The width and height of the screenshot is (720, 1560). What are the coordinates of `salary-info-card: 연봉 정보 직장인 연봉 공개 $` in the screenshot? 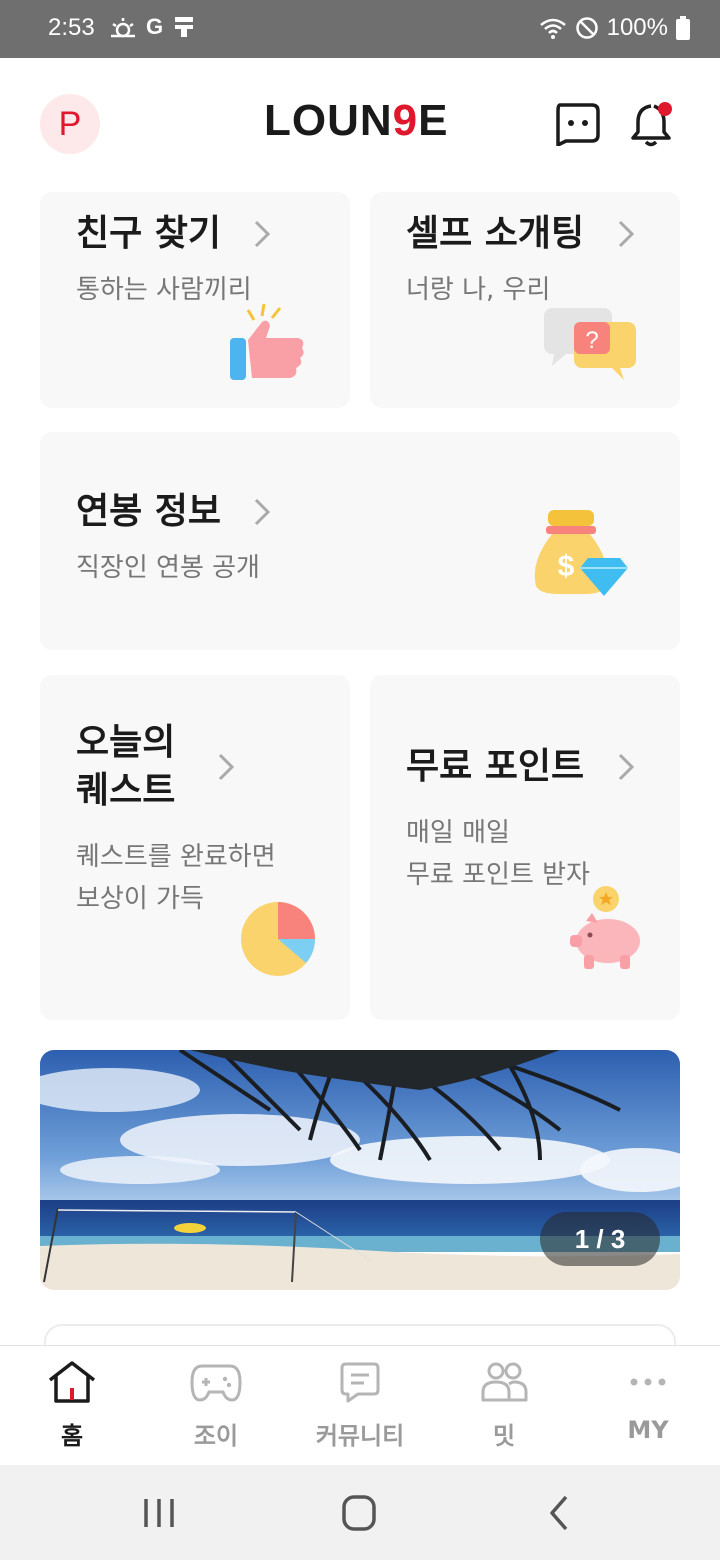 It's located at (360, 541).